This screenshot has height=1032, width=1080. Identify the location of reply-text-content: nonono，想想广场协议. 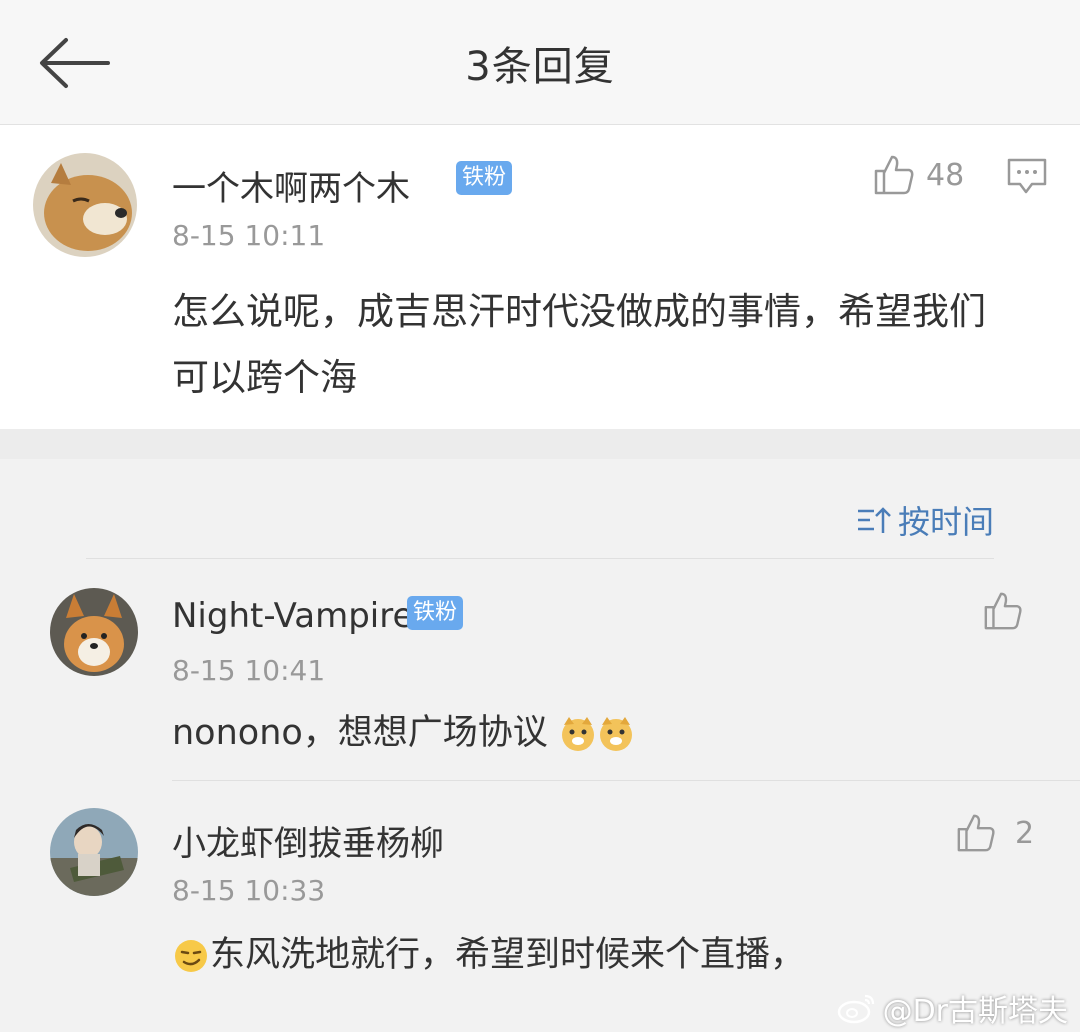
(360, 733).